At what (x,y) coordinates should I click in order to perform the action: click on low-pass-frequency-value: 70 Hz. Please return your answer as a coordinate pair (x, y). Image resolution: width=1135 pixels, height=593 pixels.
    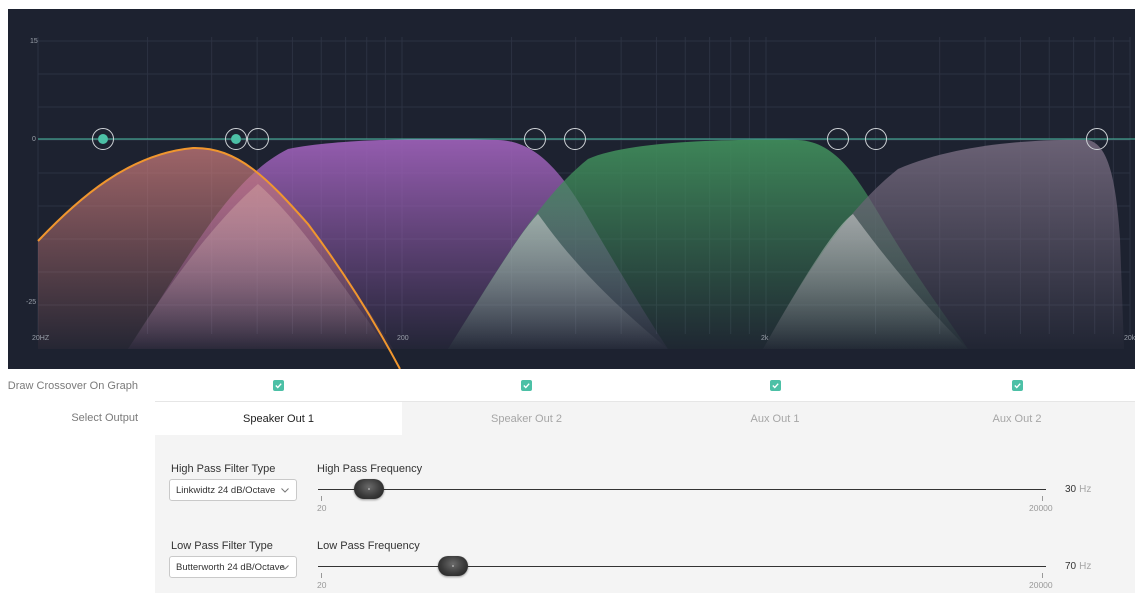
    Looking at the image, I should click on (1078, 566).